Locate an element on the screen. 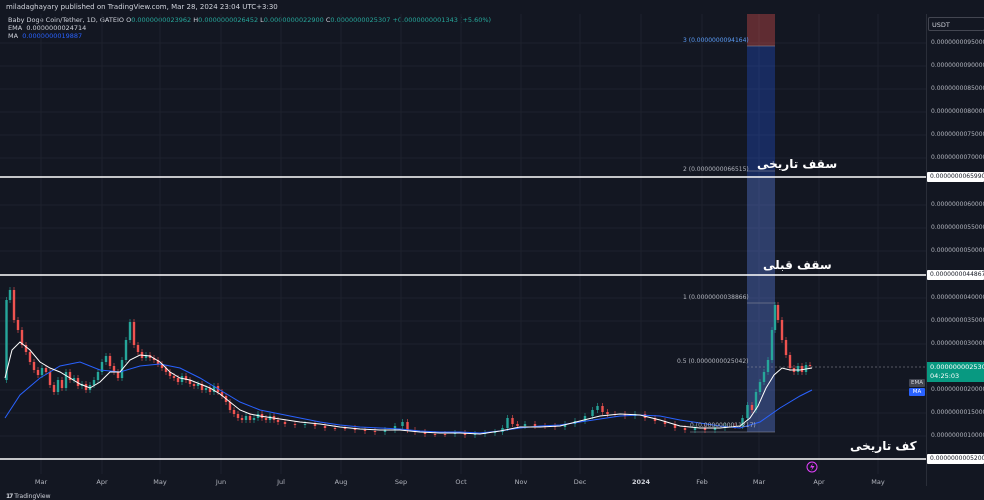 The width and height of the screenshot is (984, 500). ma-axis-badge: MA is located at coordinates (917, 392).